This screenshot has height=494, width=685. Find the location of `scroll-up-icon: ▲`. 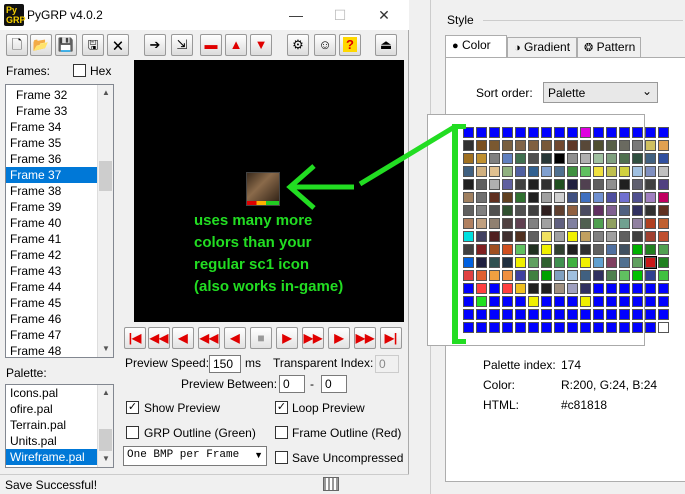

scroll-up-icon: ▲ is located at coordinates (105, 93).